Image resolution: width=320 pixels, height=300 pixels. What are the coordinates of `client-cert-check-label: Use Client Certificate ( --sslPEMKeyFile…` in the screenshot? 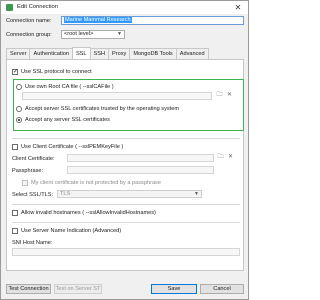 It's located at (72, 147).